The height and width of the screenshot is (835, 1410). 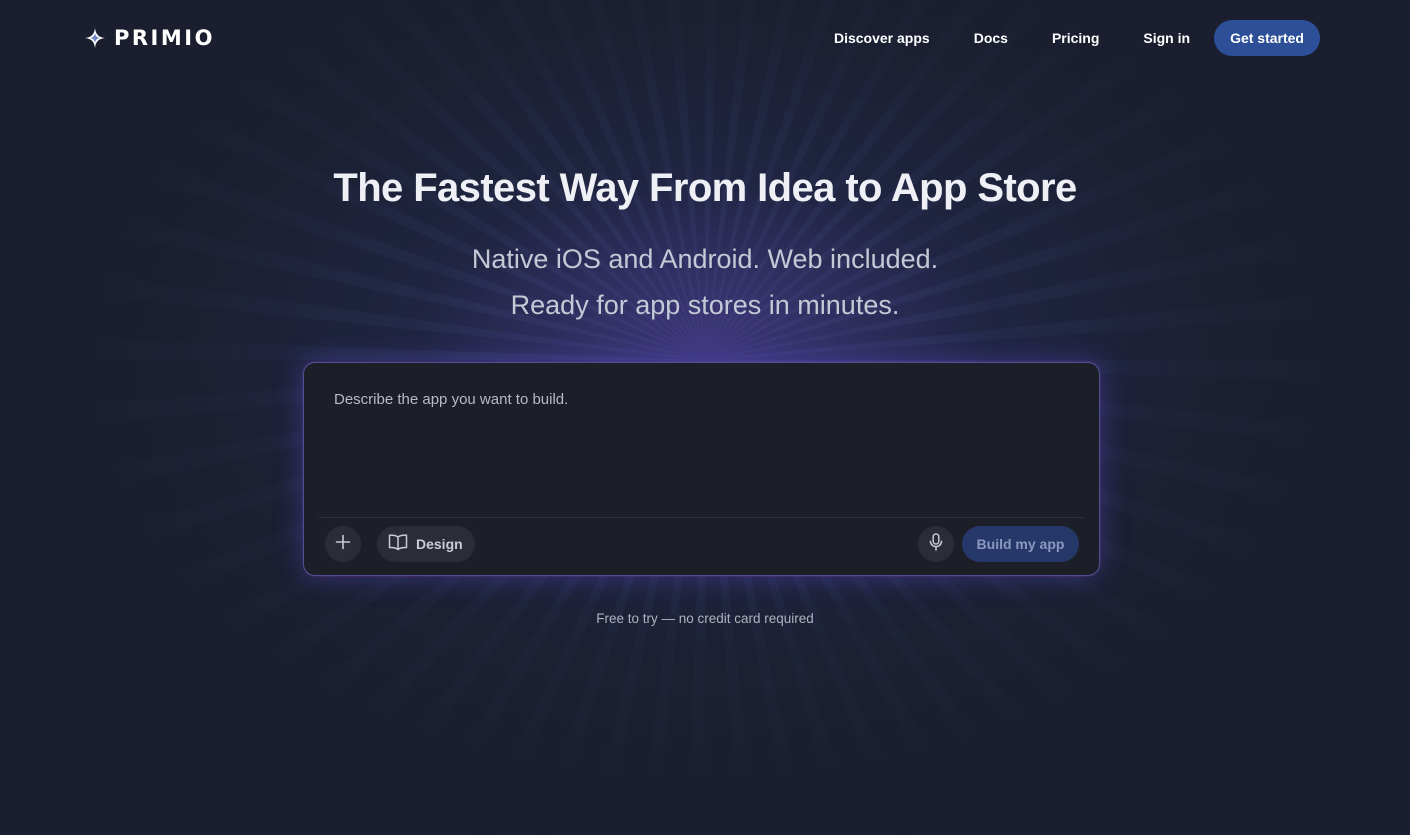 I want to click on build-my-app-button: Build my app, so click(x=1020, y=544).